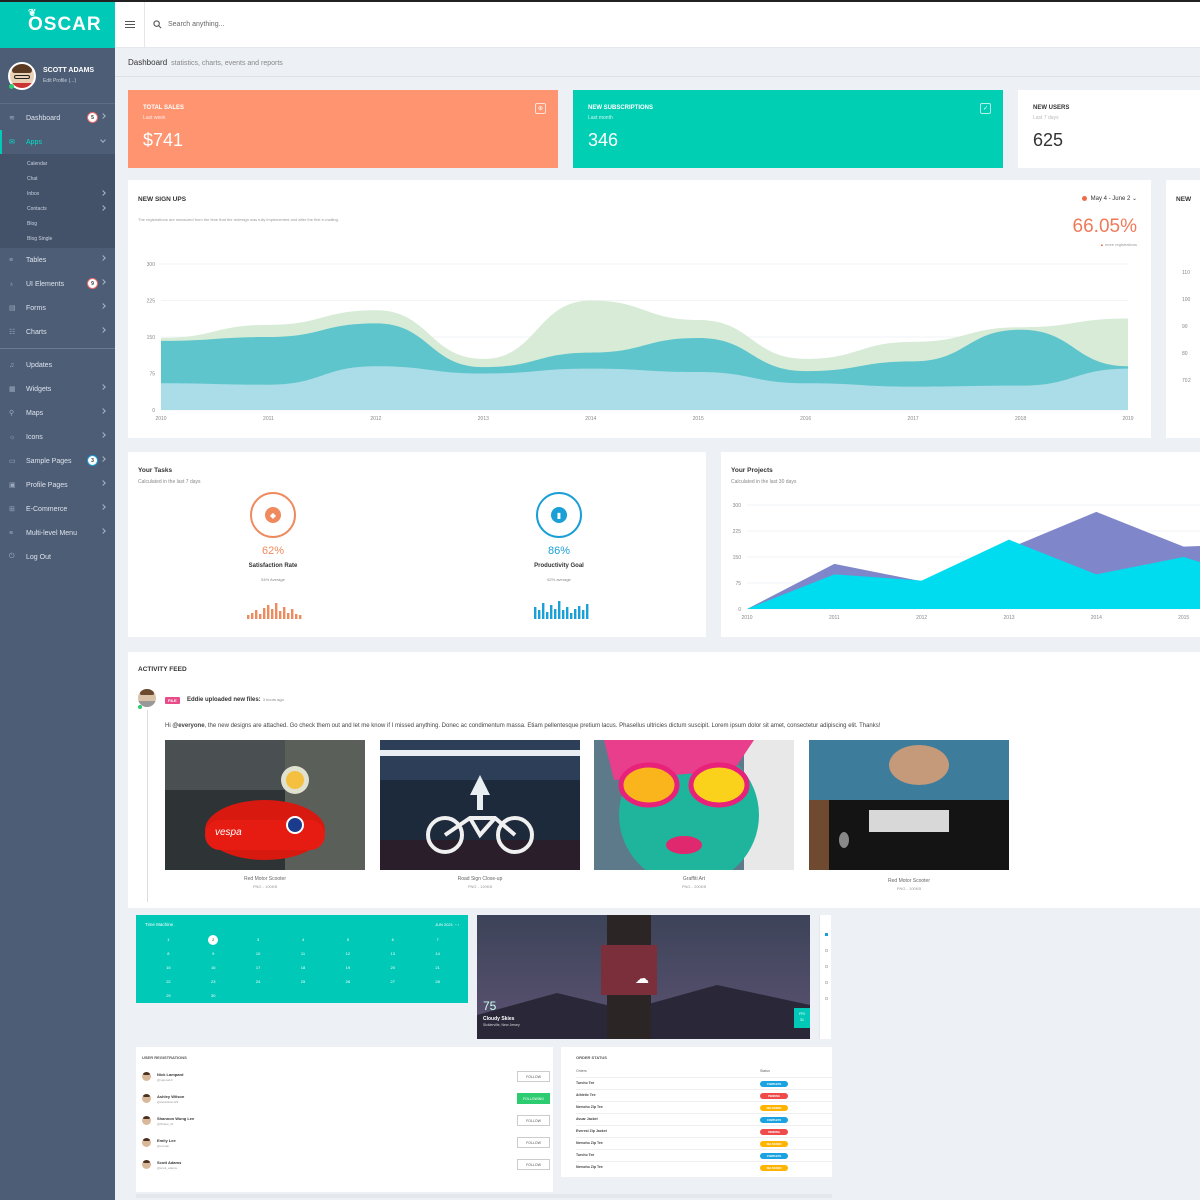 Image resolution: width=1200 pixels, height=1200 pixels. I want to click on calendar-day: 12, so click(347, 954).